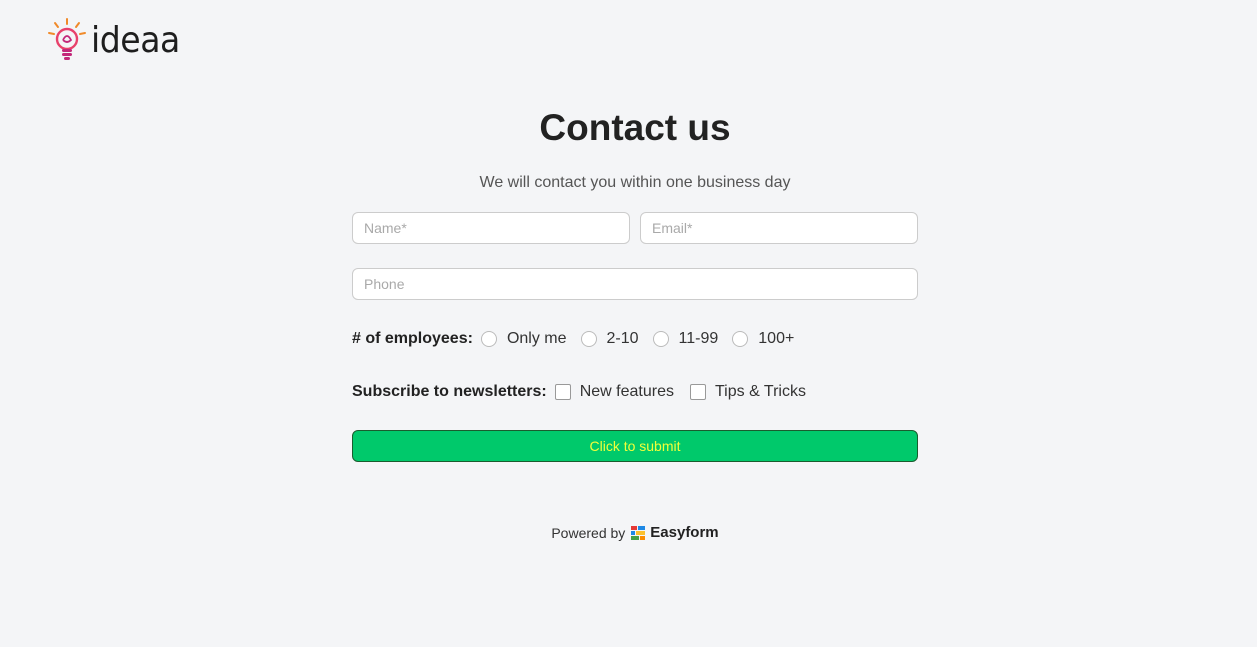 Image resolution: width=1257 pixels, height=647 pixels. I want to click on employees-option-only-me: Only me, so click(523, 339).